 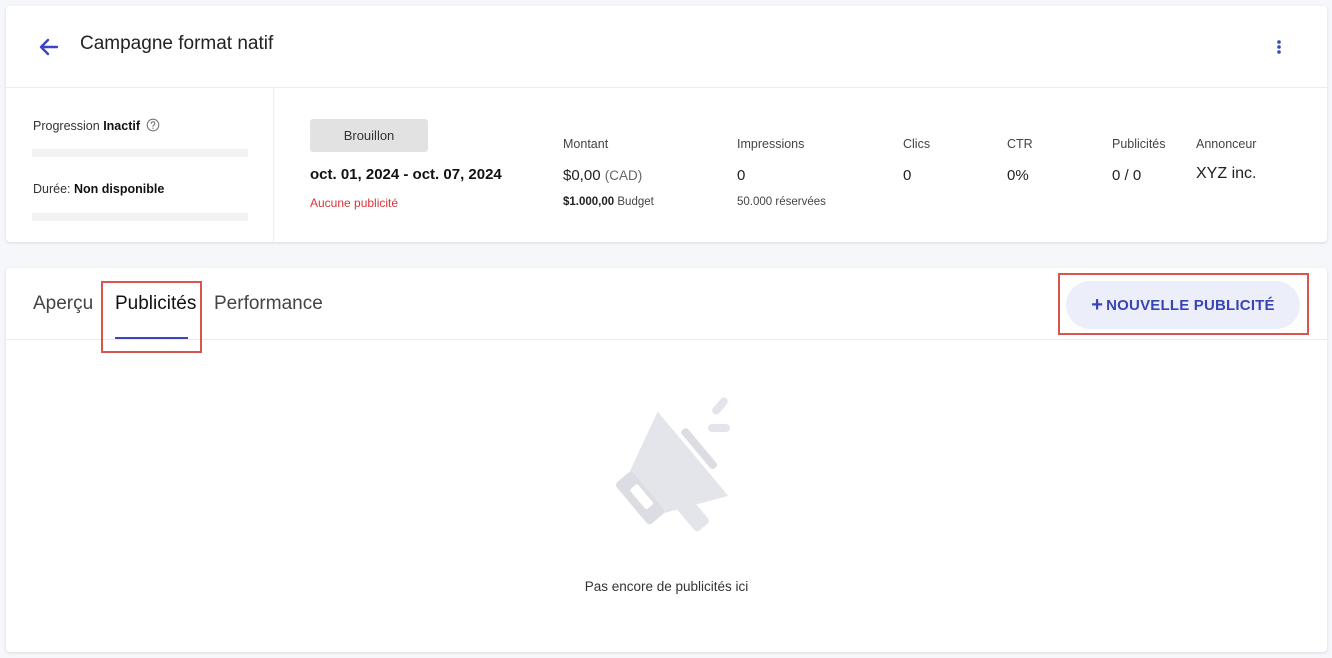 What do you see at coordinates (1018, 175) in the screenshot?
I see `ctr-value: 0%` at bounding box center [1018, 175].